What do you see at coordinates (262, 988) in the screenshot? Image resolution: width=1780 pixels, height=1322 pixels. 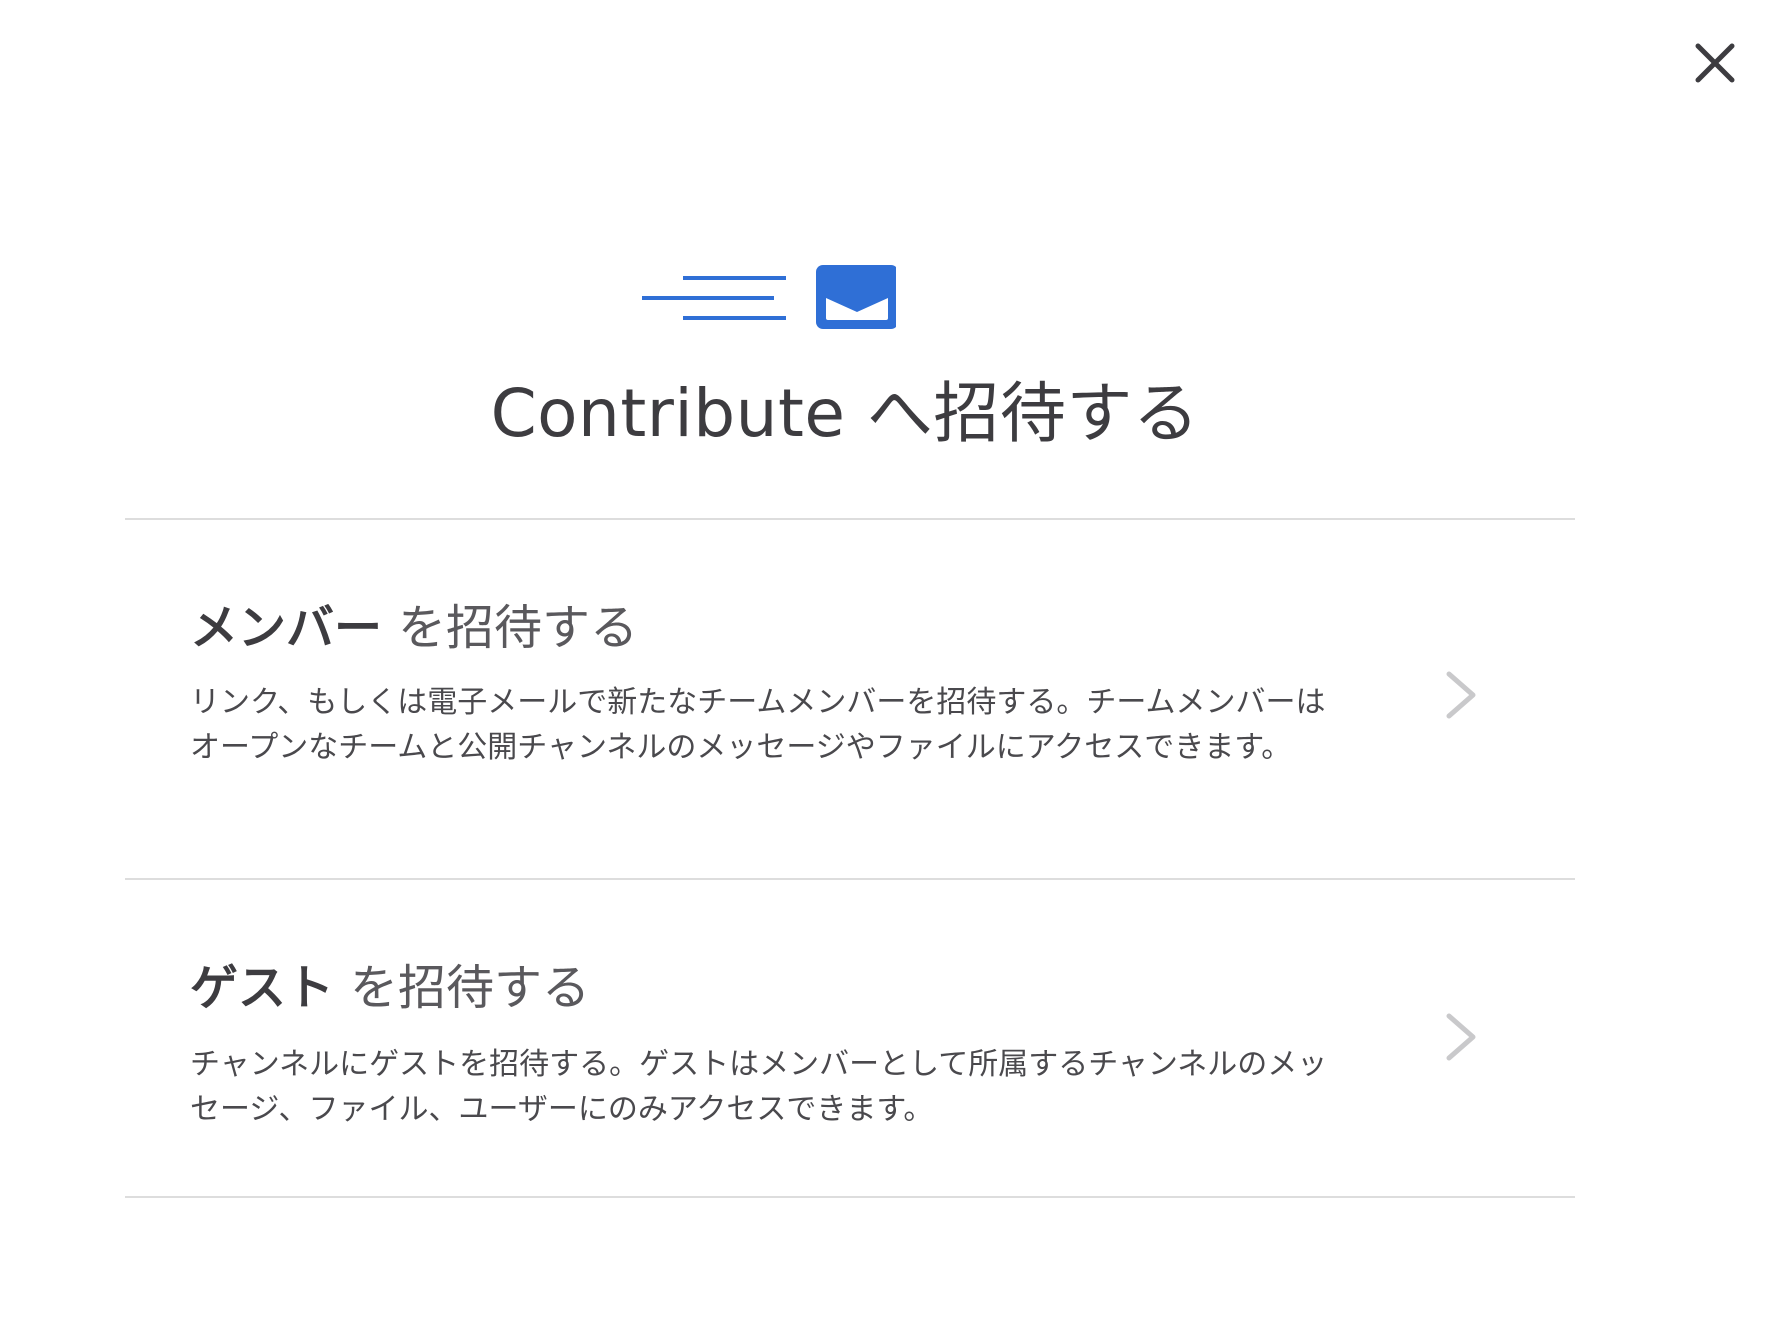 I see `invite-guest-heading-strong: ゲスト` at bounding box center [262, 988].